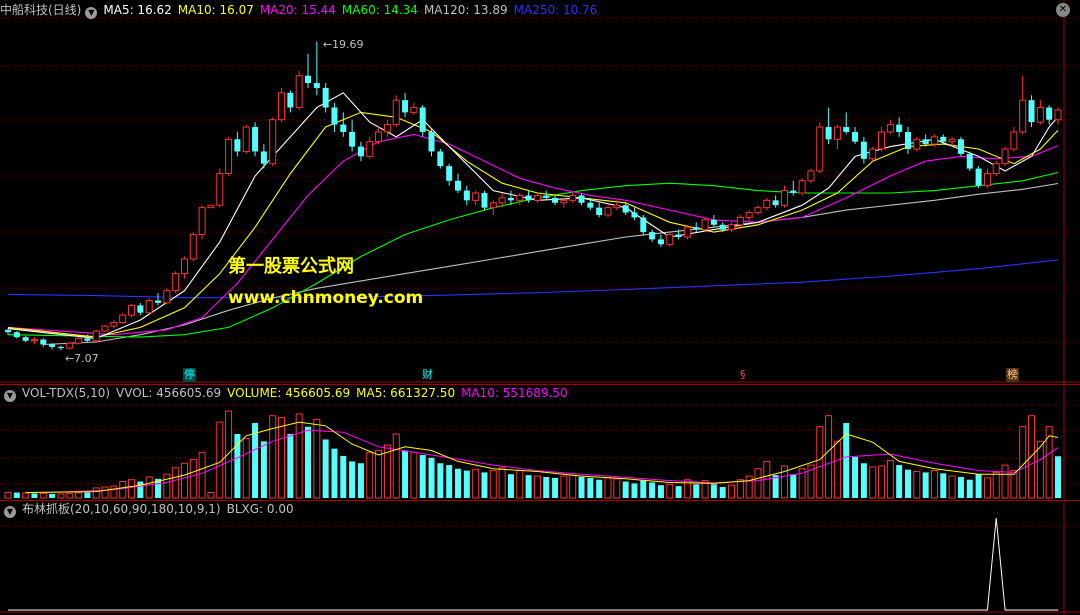  I want to click on ma20-value: MA20: 15.44, so click(297, 10).